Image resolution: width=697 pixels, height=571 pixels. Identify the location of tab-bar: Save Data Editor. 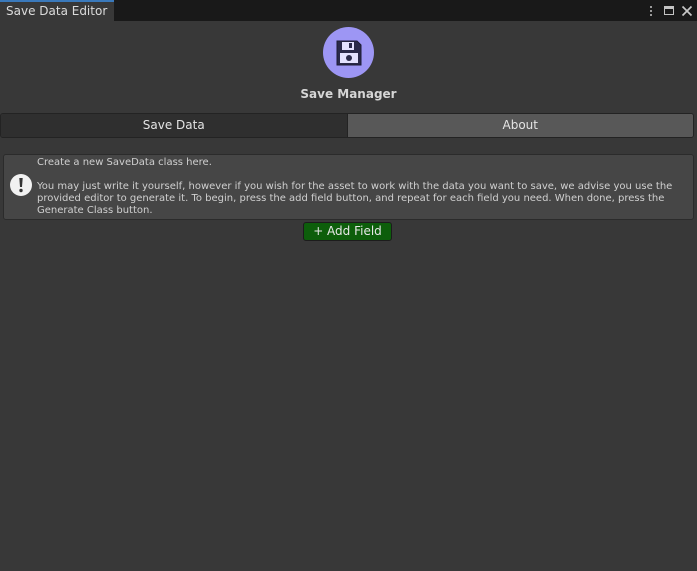
(348, 11).